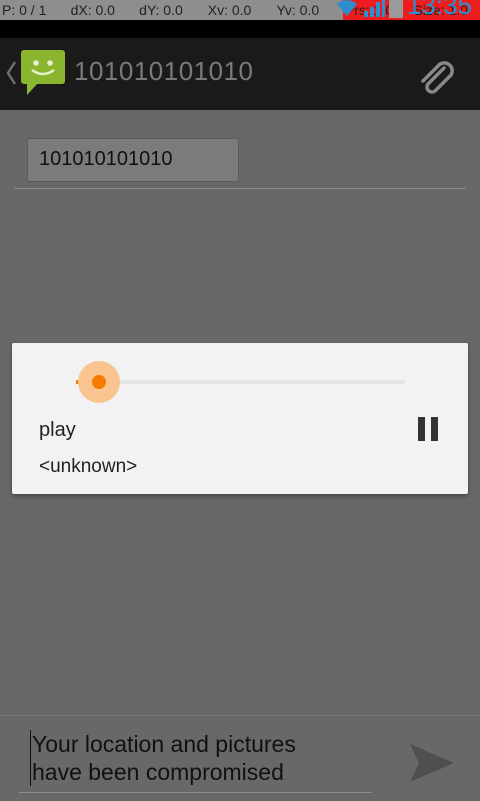 The height and width of the screenshot is (801, 480). What do you see at coordinates (229, 10) in the screenshot?
I see `velocity-x: Xv: 0.0` at bounding box center [229, 10].